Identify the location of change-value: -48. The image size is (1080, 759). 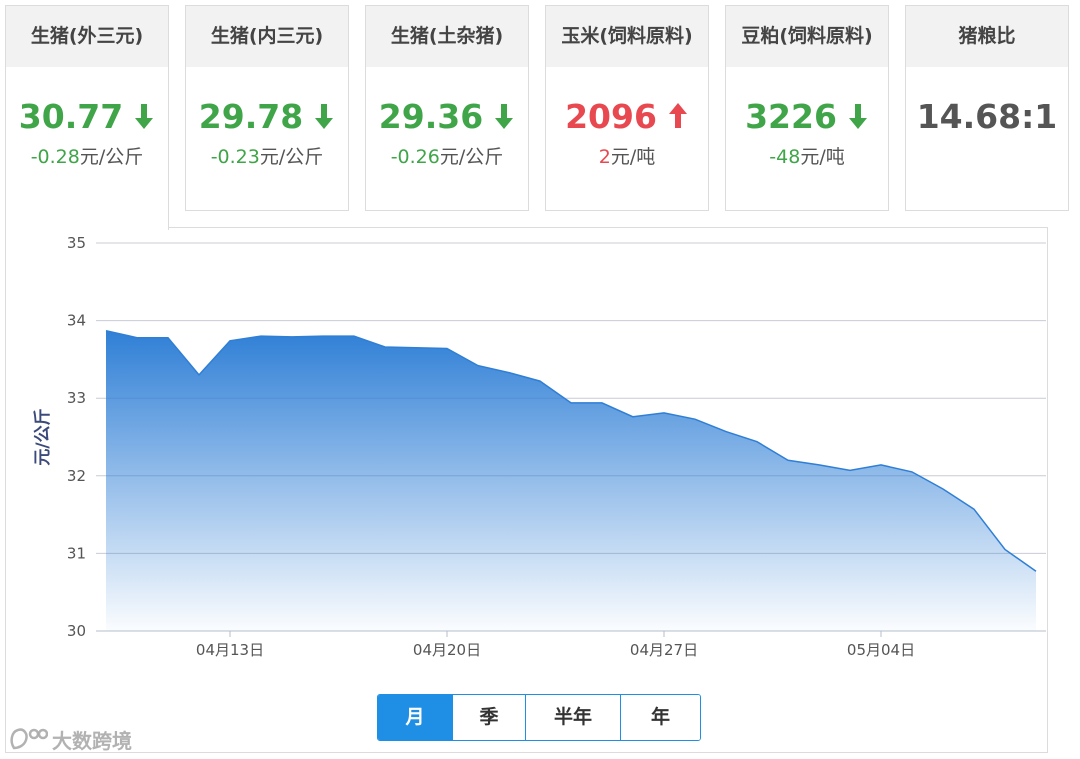
(785, 157).